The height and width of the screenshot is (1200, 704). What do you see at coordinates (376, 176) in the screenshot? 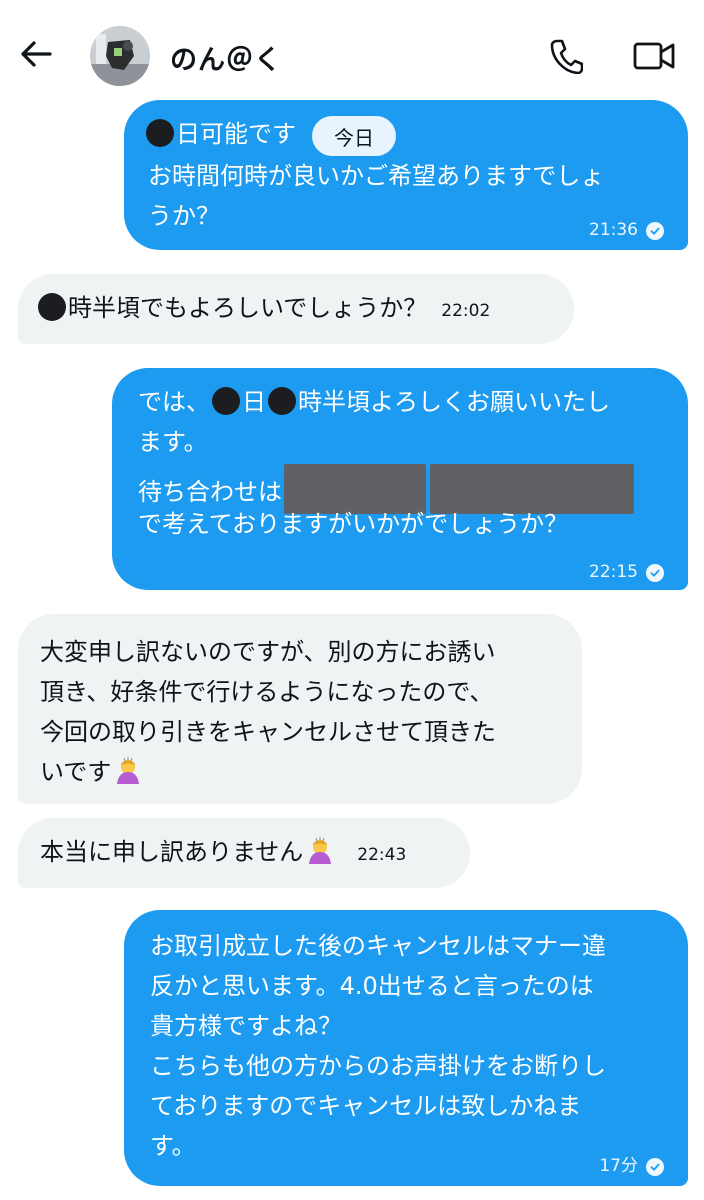
I see `message-text: お時間何時が良いかご希望ありますでしょ` at bounding box center [376, 176].